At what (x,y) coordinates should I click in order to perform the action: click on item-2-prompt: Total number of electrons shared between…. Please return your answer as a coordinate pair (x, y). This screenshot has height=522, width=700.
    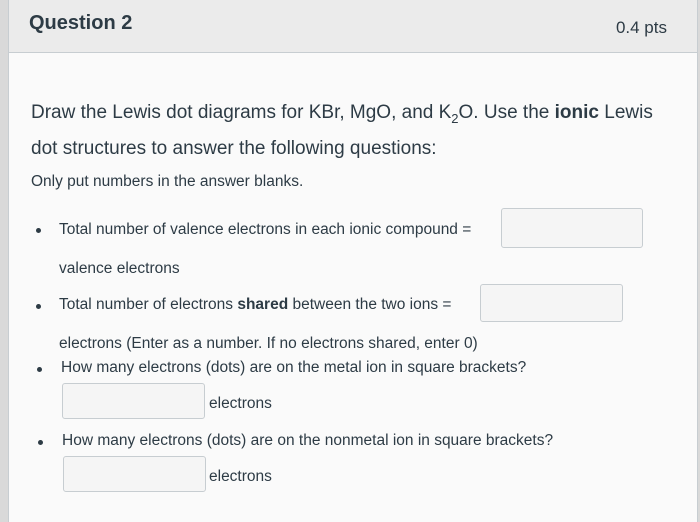
    Looking at the image, I should click on (255, 305).